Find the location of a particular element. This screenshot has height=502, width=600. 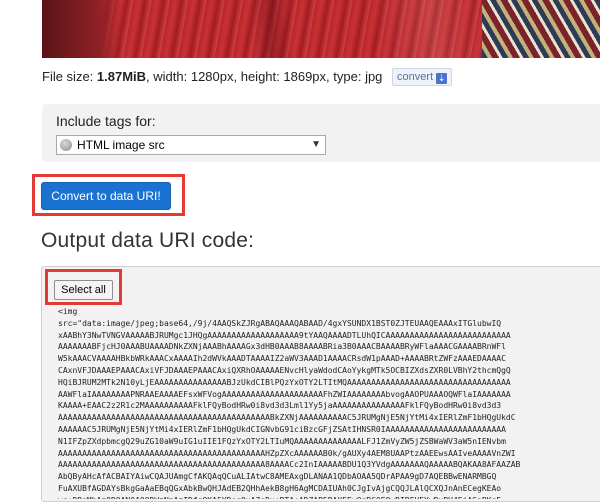

tag-type-select: HTML image src ▼ is located at coordinates (191, 145).